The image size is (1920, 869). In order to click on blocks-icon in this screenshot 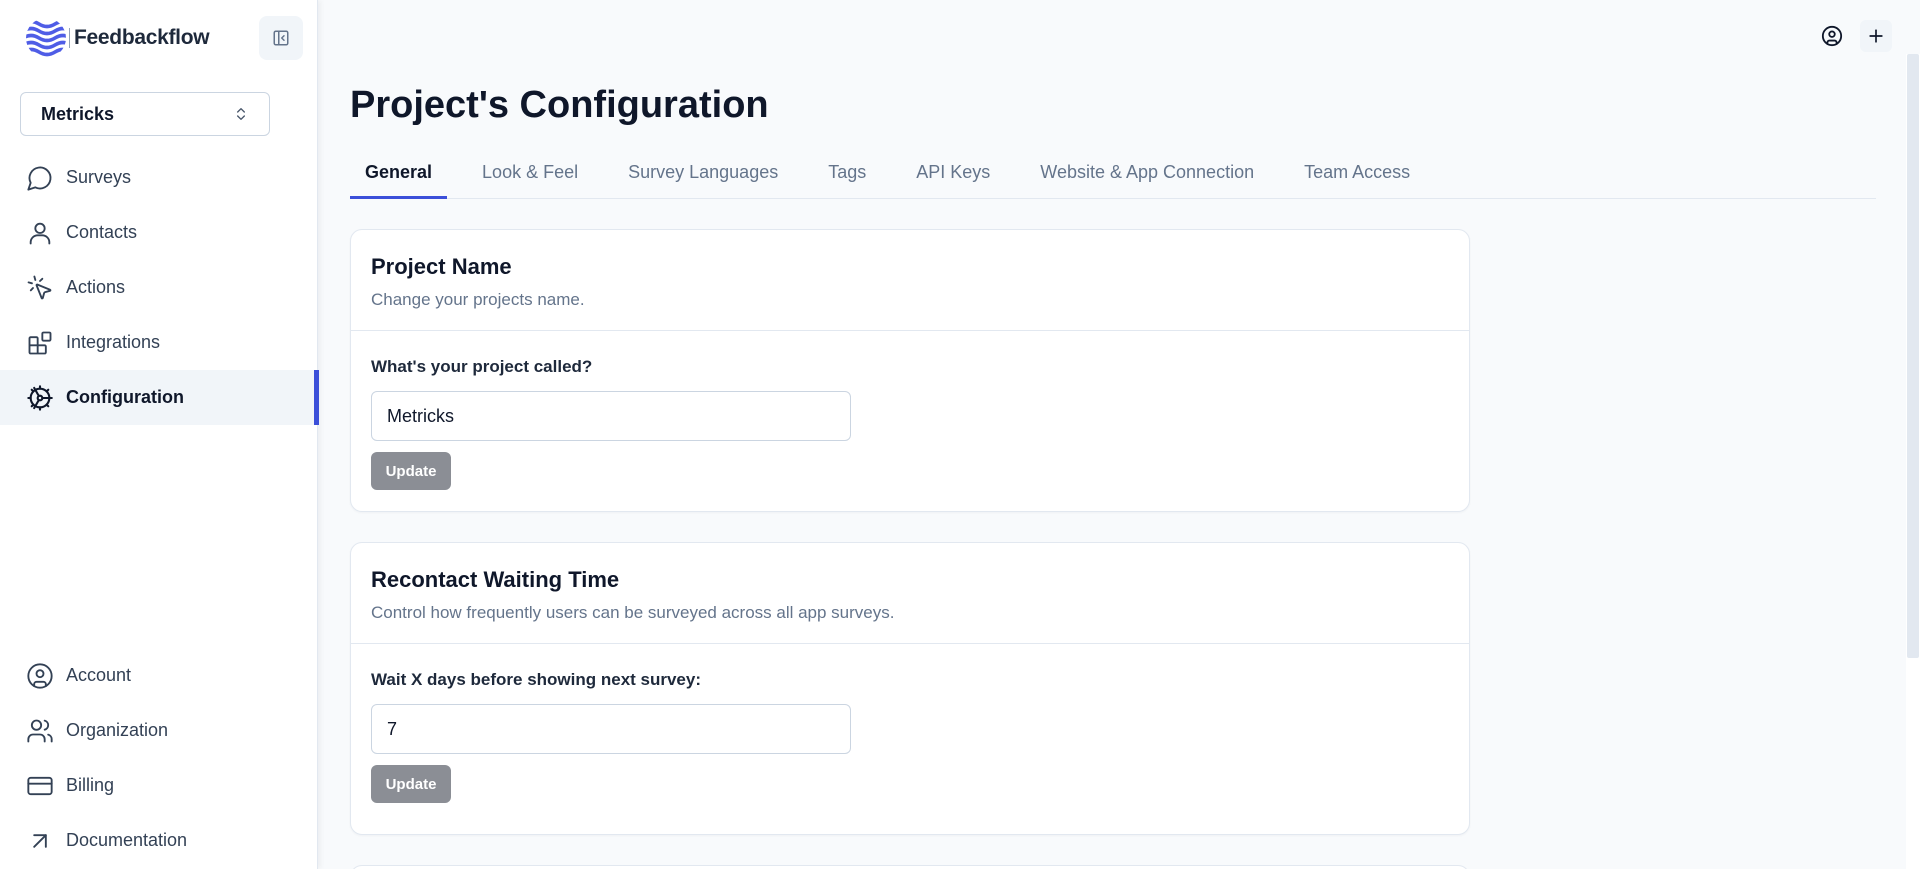, I will do `click(40, 342)`.